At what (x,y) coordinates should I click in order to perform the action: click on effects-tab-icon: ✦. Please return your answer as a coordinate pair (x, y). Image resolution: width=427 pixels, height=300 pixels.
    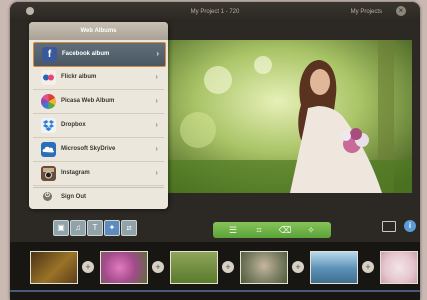
    Looking at the image, I should click on (112, 228).